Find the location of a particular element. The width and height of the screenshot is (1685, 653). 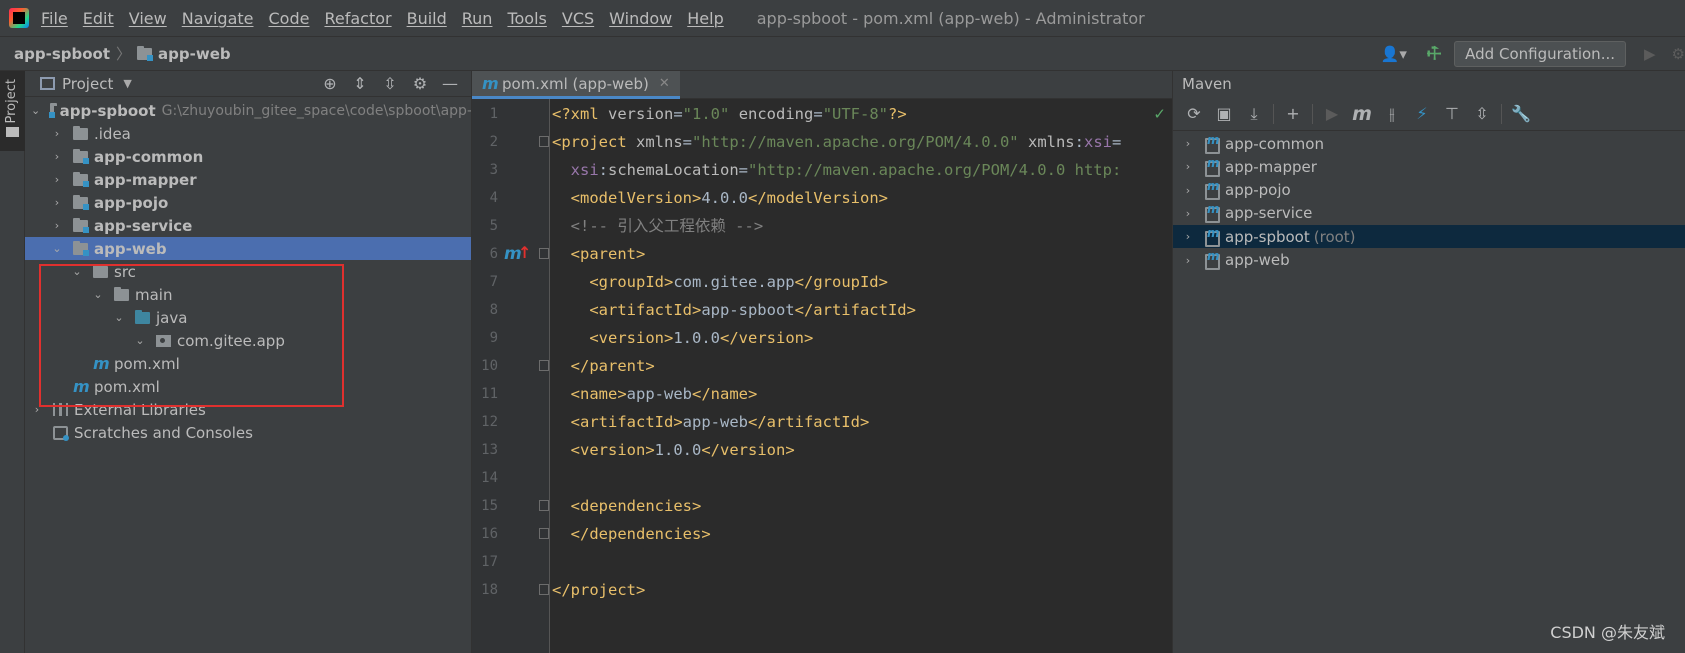

code-line: <!-- 引入父工程依赖 --> is located at coordinates (658, 226).